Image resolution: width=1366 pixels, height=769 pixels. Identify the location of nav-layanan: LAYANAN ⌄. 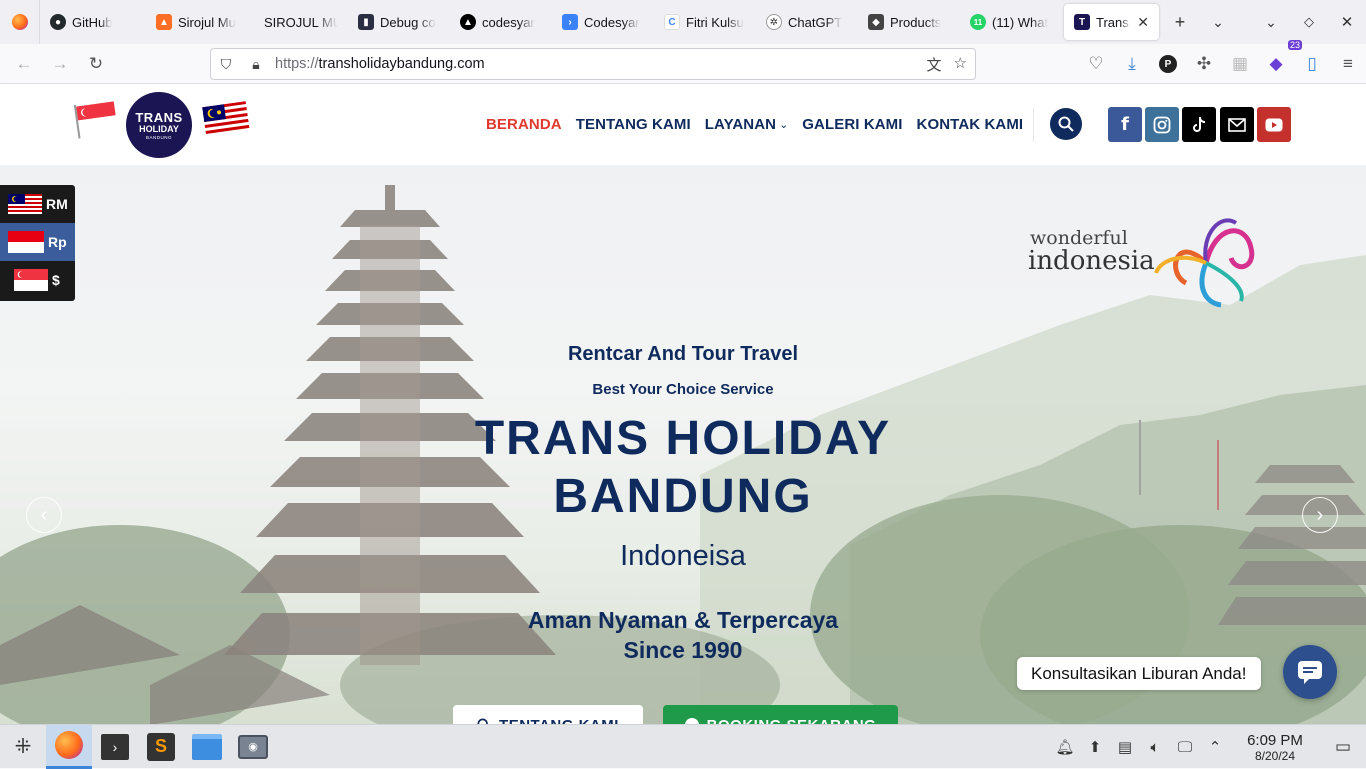
(747, 124).